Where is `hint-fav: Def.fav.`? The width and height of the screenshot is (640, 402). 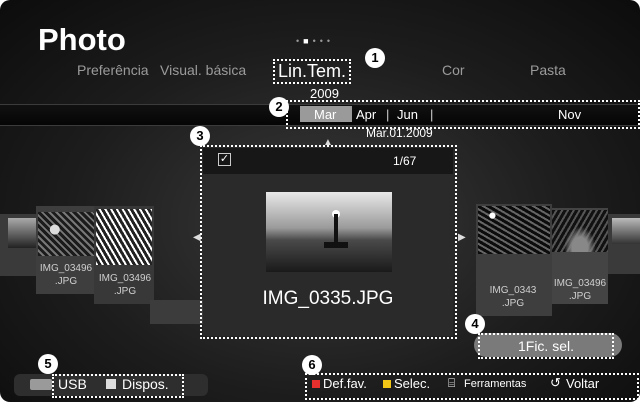 hint-fav: Def.fav. is located at coordinates (345, 383).